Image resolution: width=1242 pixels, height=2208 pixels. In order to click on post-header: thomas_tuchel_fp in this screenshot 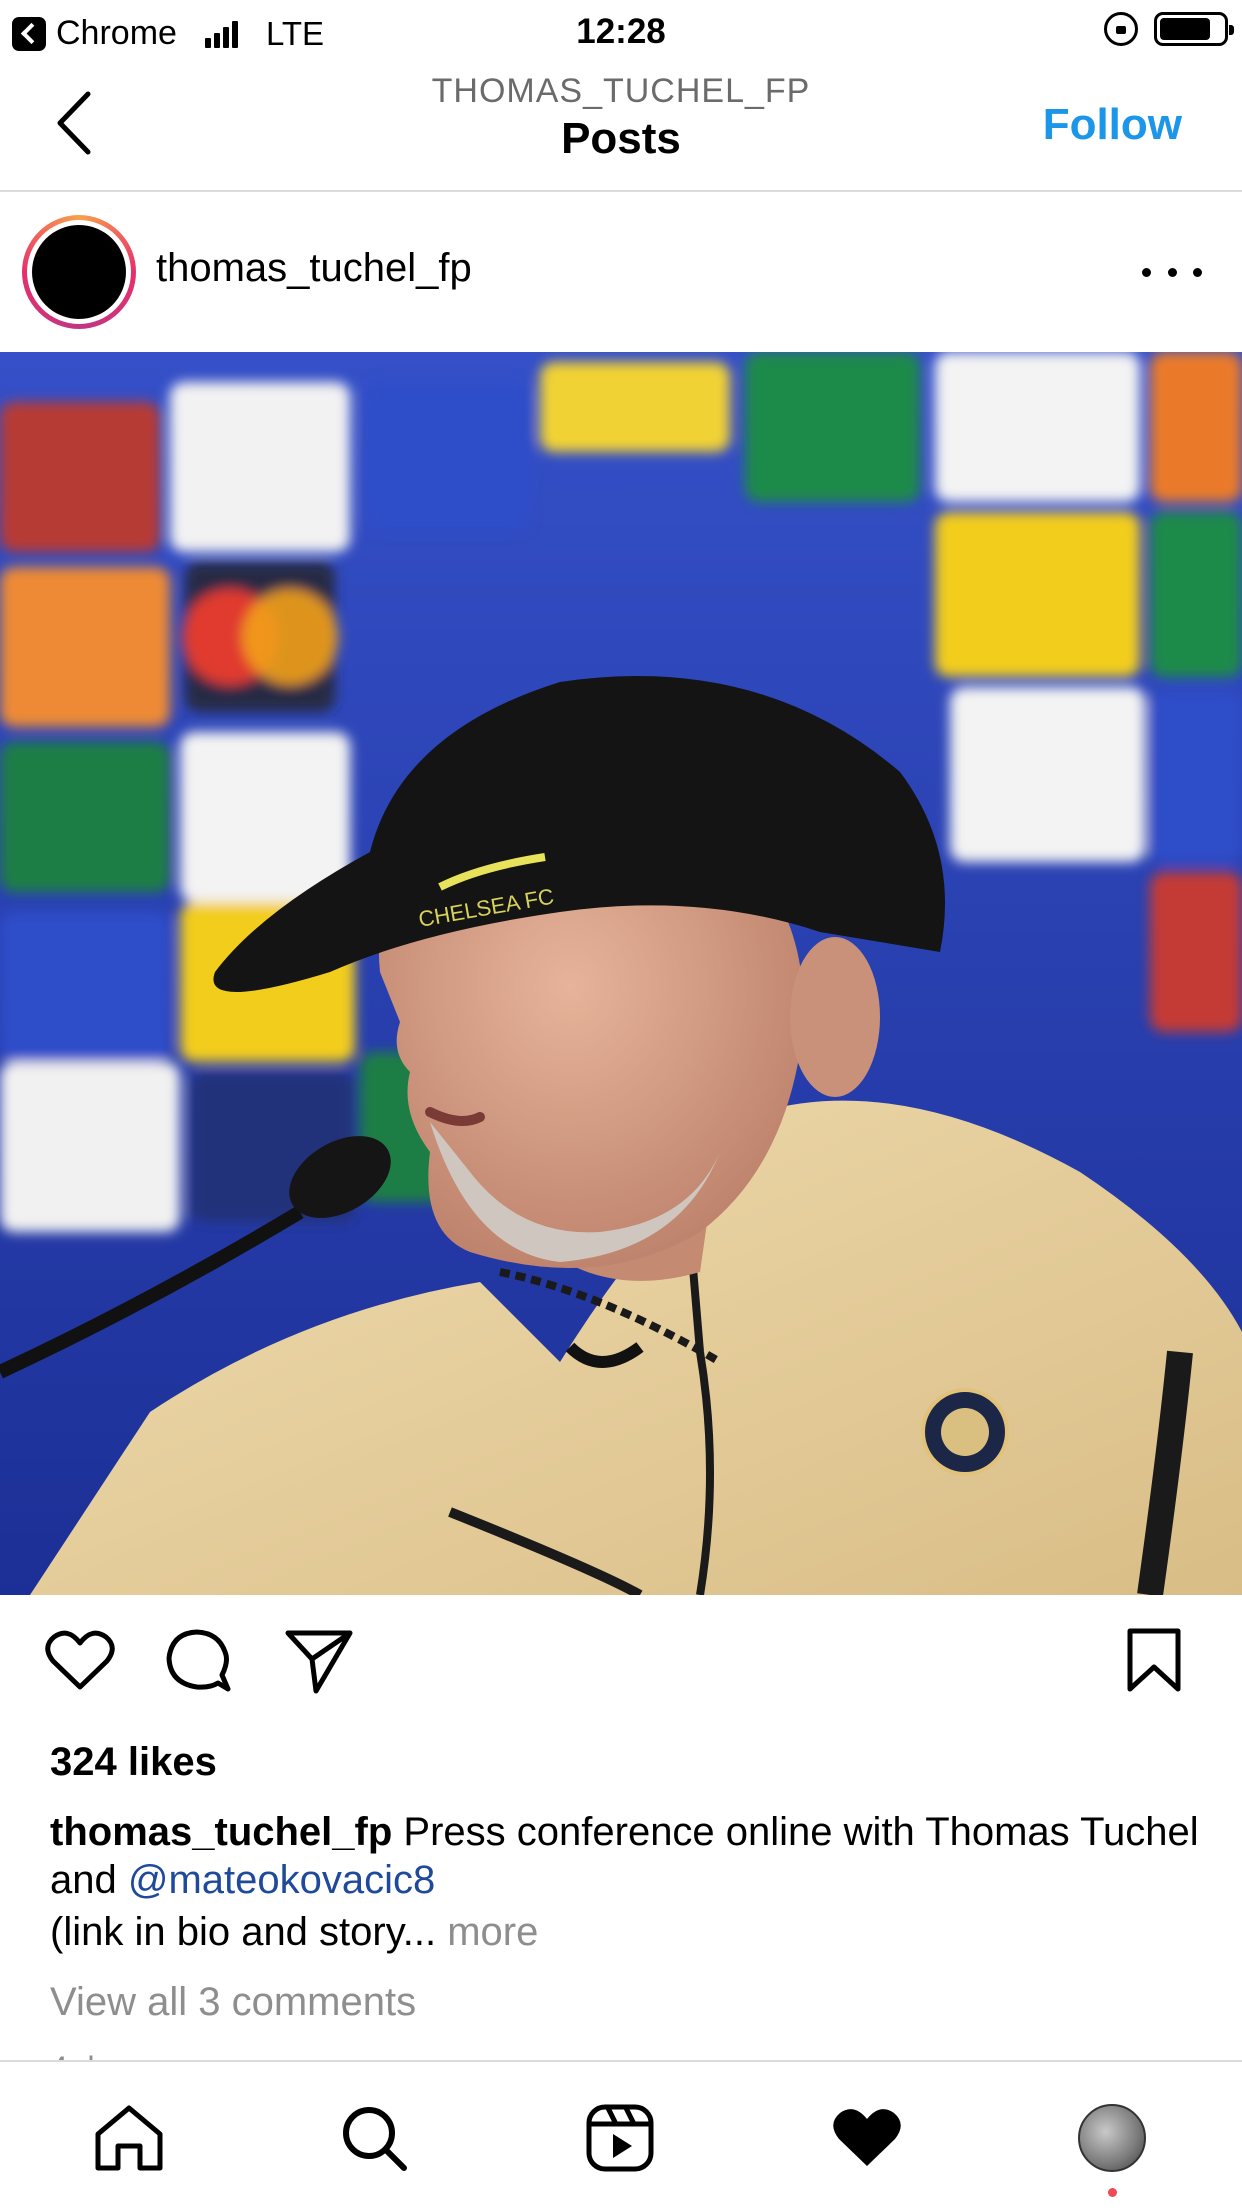, I will do `click(621, 272)`.